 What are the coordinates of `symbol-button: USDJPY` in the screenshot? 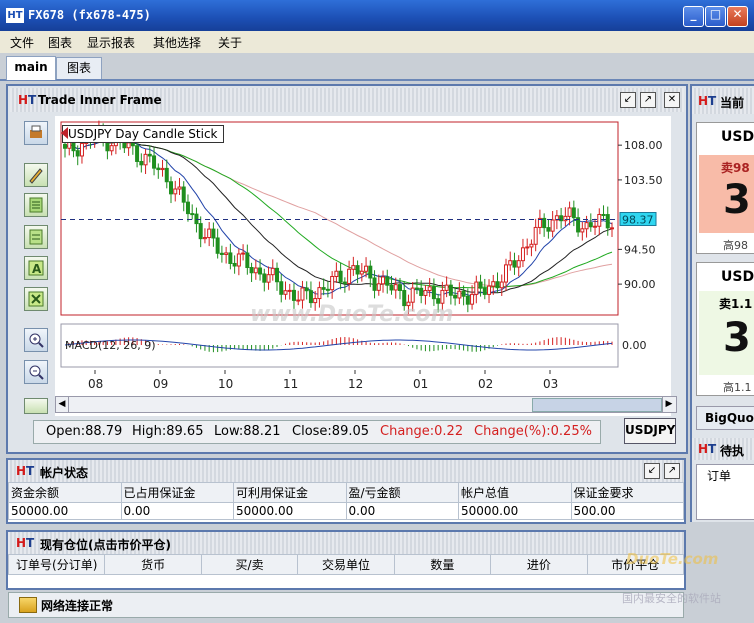 It's located at (650, 431).